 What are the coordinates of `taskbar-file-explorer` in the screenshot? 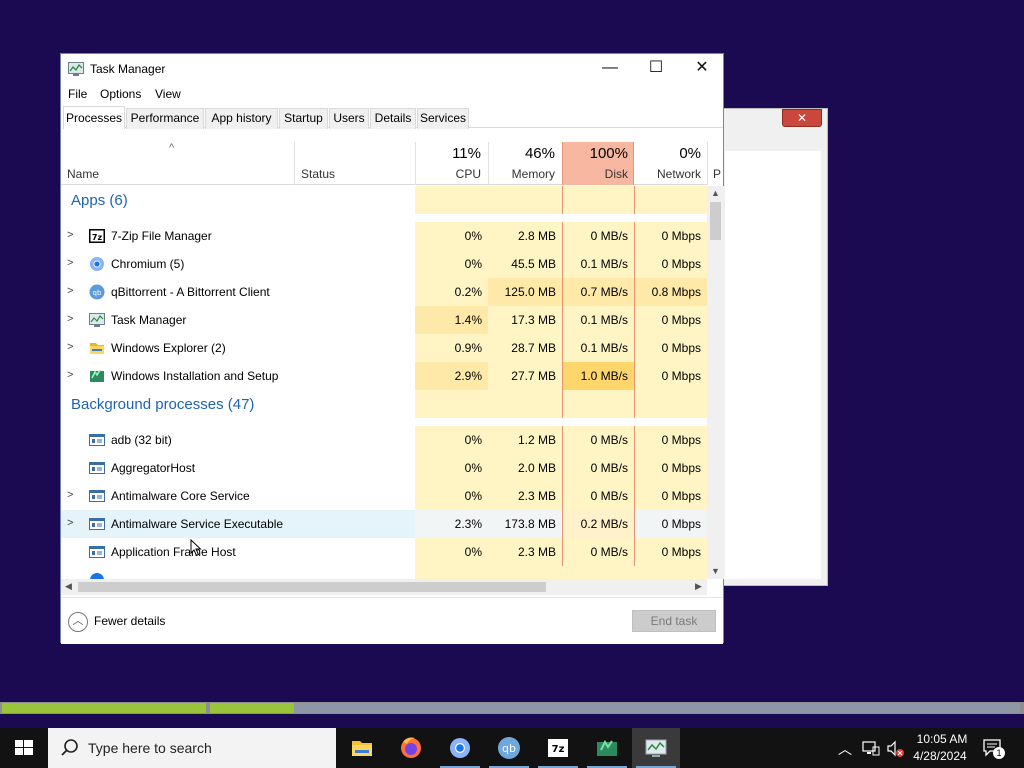 It's located at (362, 748).